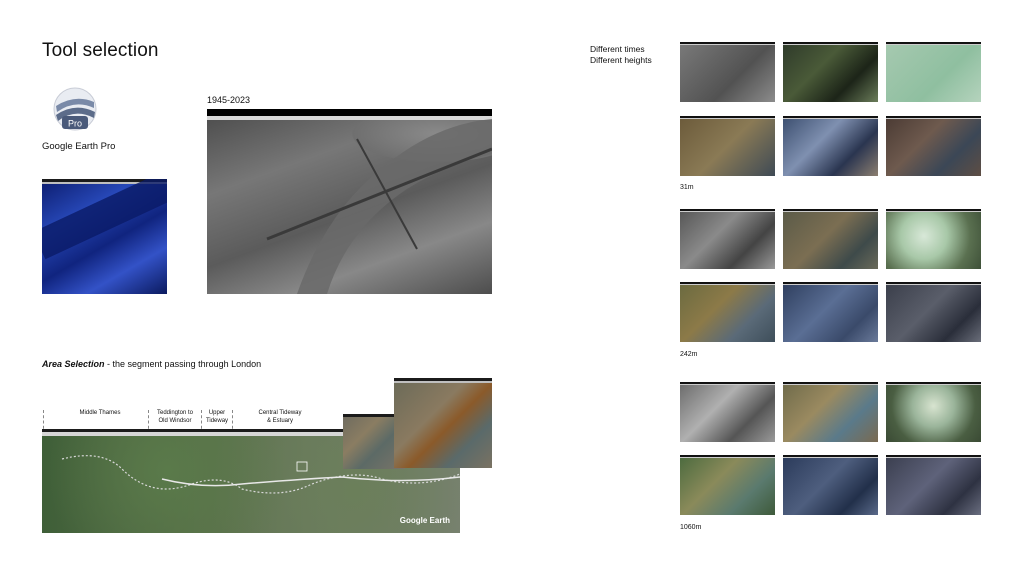 This screenshot has width=1024, height=576. Describe the element at coordinates (280, 417) in the screenshot. I see `segment-label-central-tideway: Central Tideway & Estuary` at that location.